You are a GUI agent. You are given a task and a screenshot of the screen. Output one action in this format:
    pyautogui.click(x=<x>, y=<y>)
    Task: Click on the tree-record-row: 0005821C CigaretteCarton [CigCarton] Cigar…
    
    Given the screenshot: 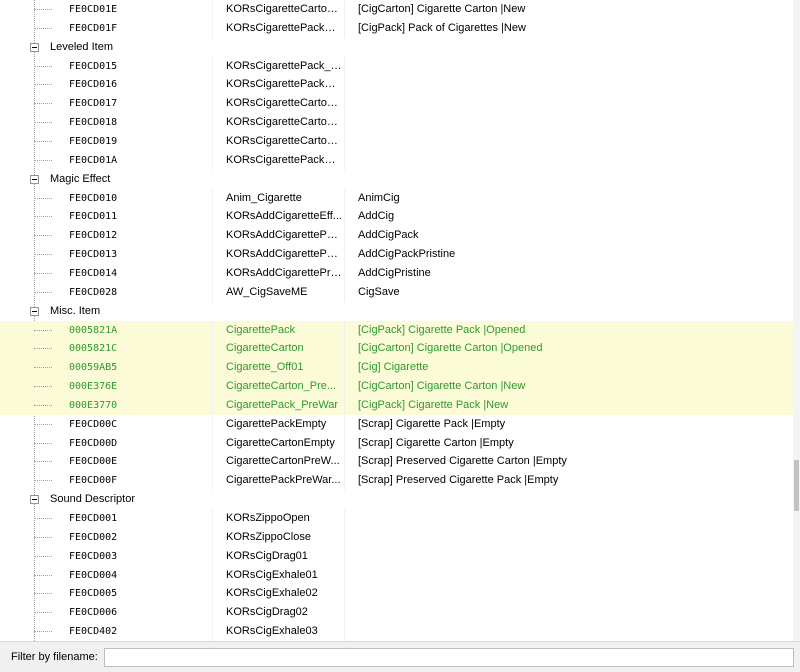 What is the action you would take?
    pyautogui.click(x=396, y=349)
    